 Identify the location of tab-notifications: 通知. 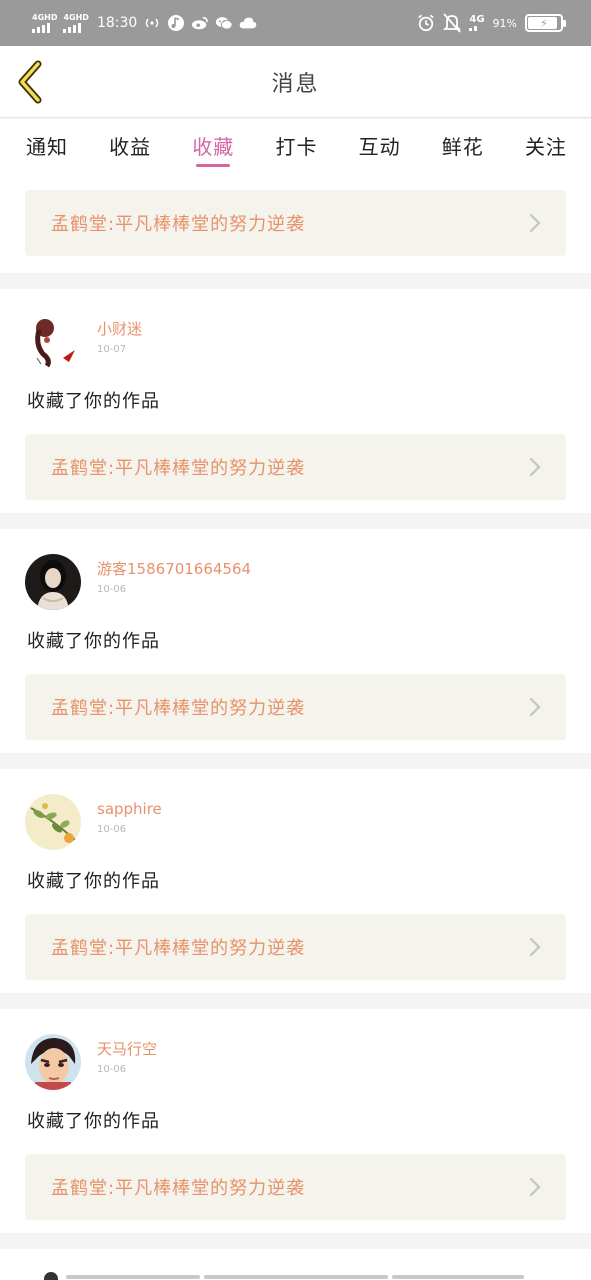
(47, 145).